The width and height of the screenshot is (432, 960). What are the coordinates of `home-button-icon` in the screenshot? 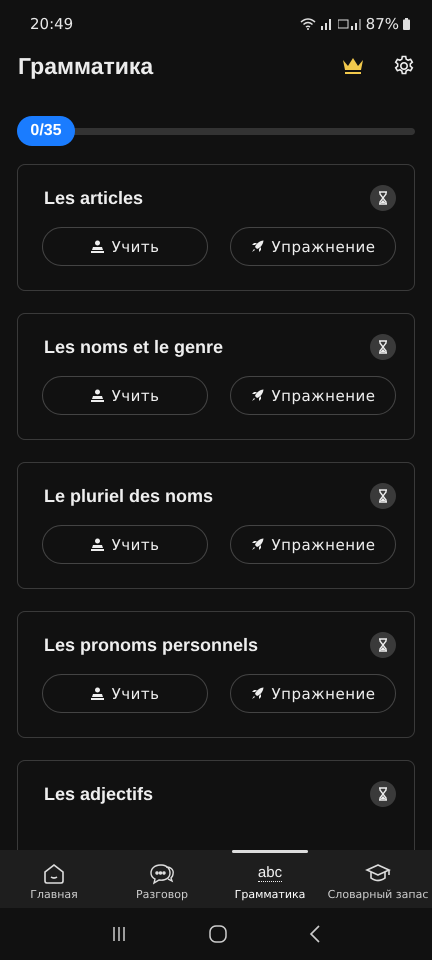 It's located at (218, 934).